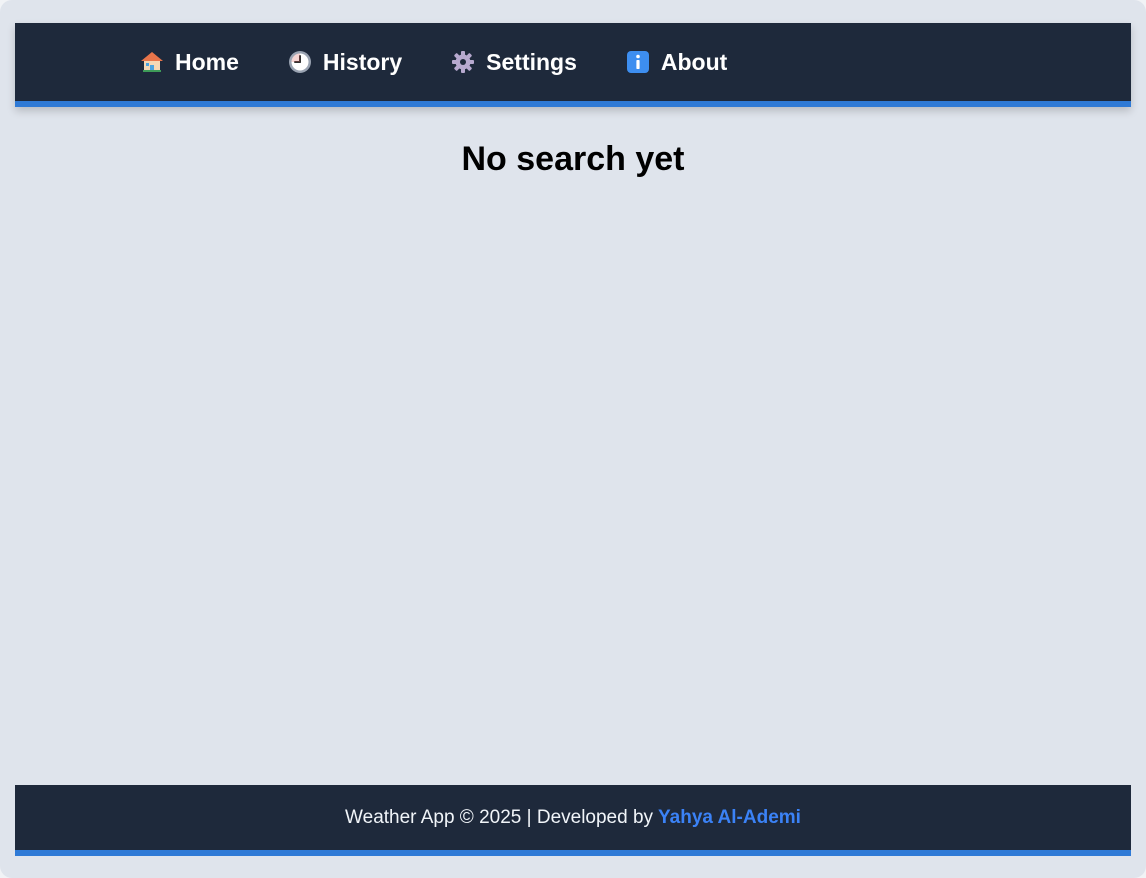 This screenshot has width=1146, height=878. I want to click on page-title: No search yet, so click(573, 159).